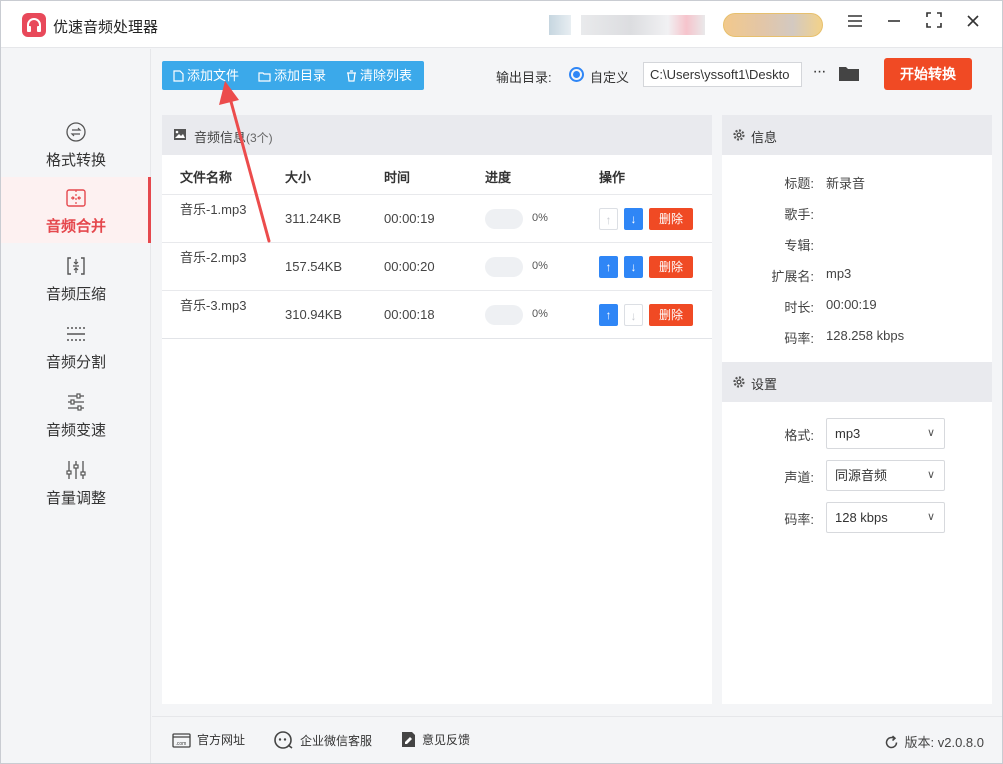  What do you see at coordinates (857, 135) in the screenshot?
I see `info-section-header: 信息` at bounding box center [857, 135].